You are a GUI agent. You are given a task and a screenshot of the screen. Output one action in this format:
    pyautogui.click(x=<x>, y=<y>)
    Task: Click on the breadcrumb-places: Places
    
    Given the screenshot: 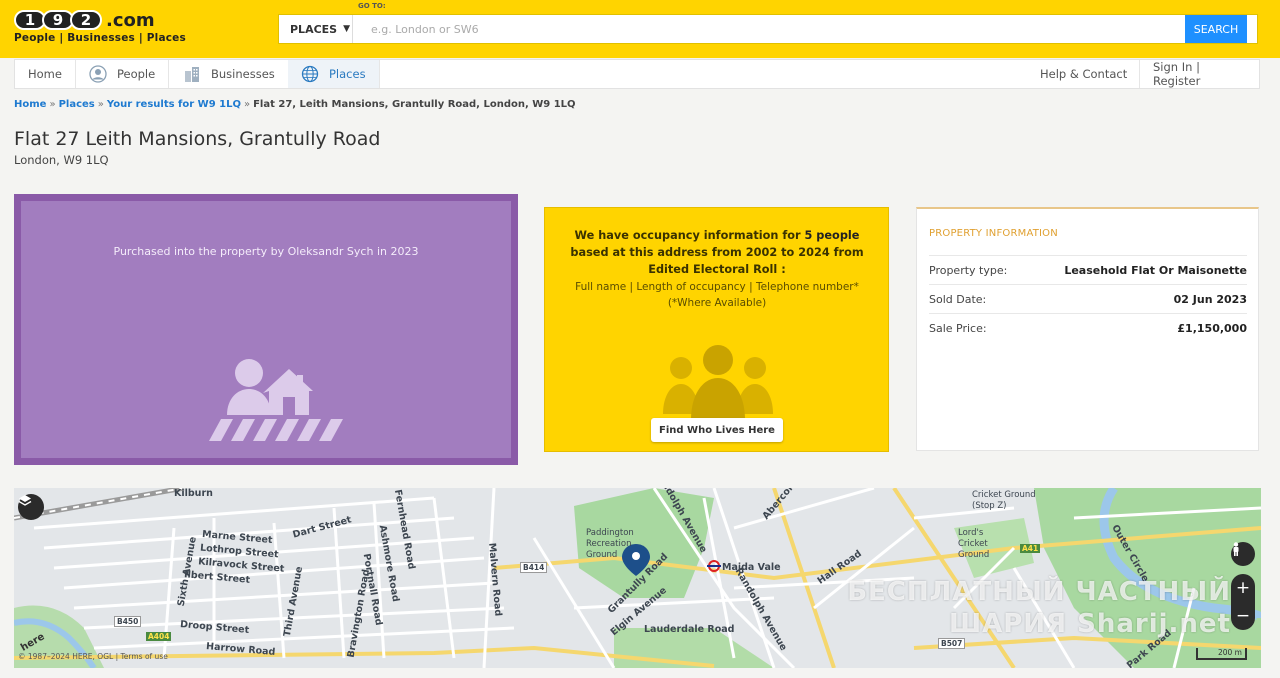 What is the action you would take?
    pyautogui.click(x=77, y=104)
    